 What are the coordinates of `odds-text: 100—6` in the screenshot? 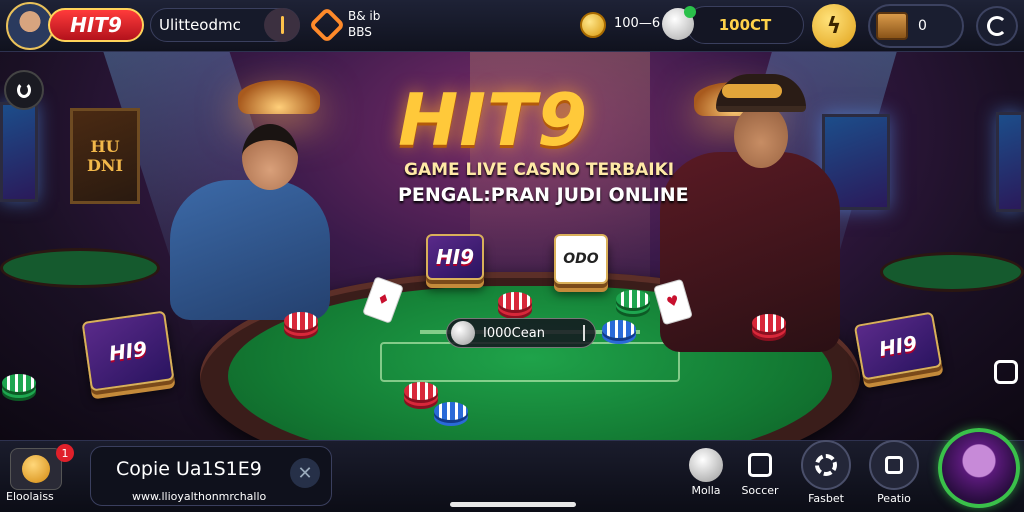 It's located at (637, 23).